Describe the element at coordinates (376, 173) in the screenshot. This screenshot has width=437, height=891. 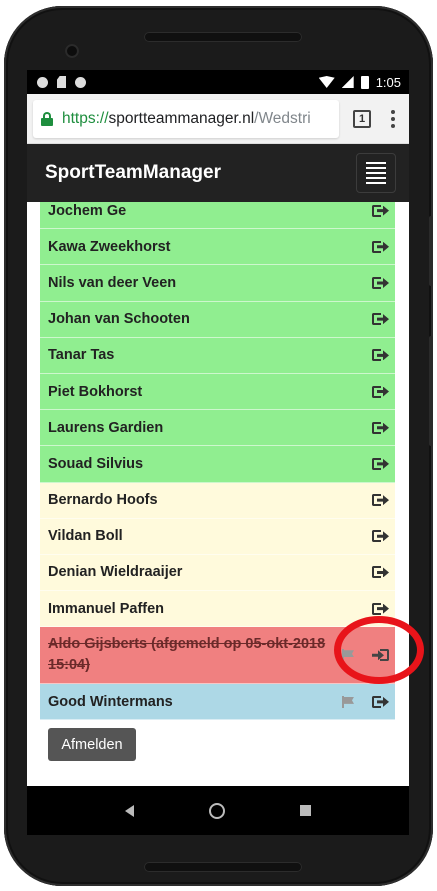
I see `menu-toggle-button` at that location.